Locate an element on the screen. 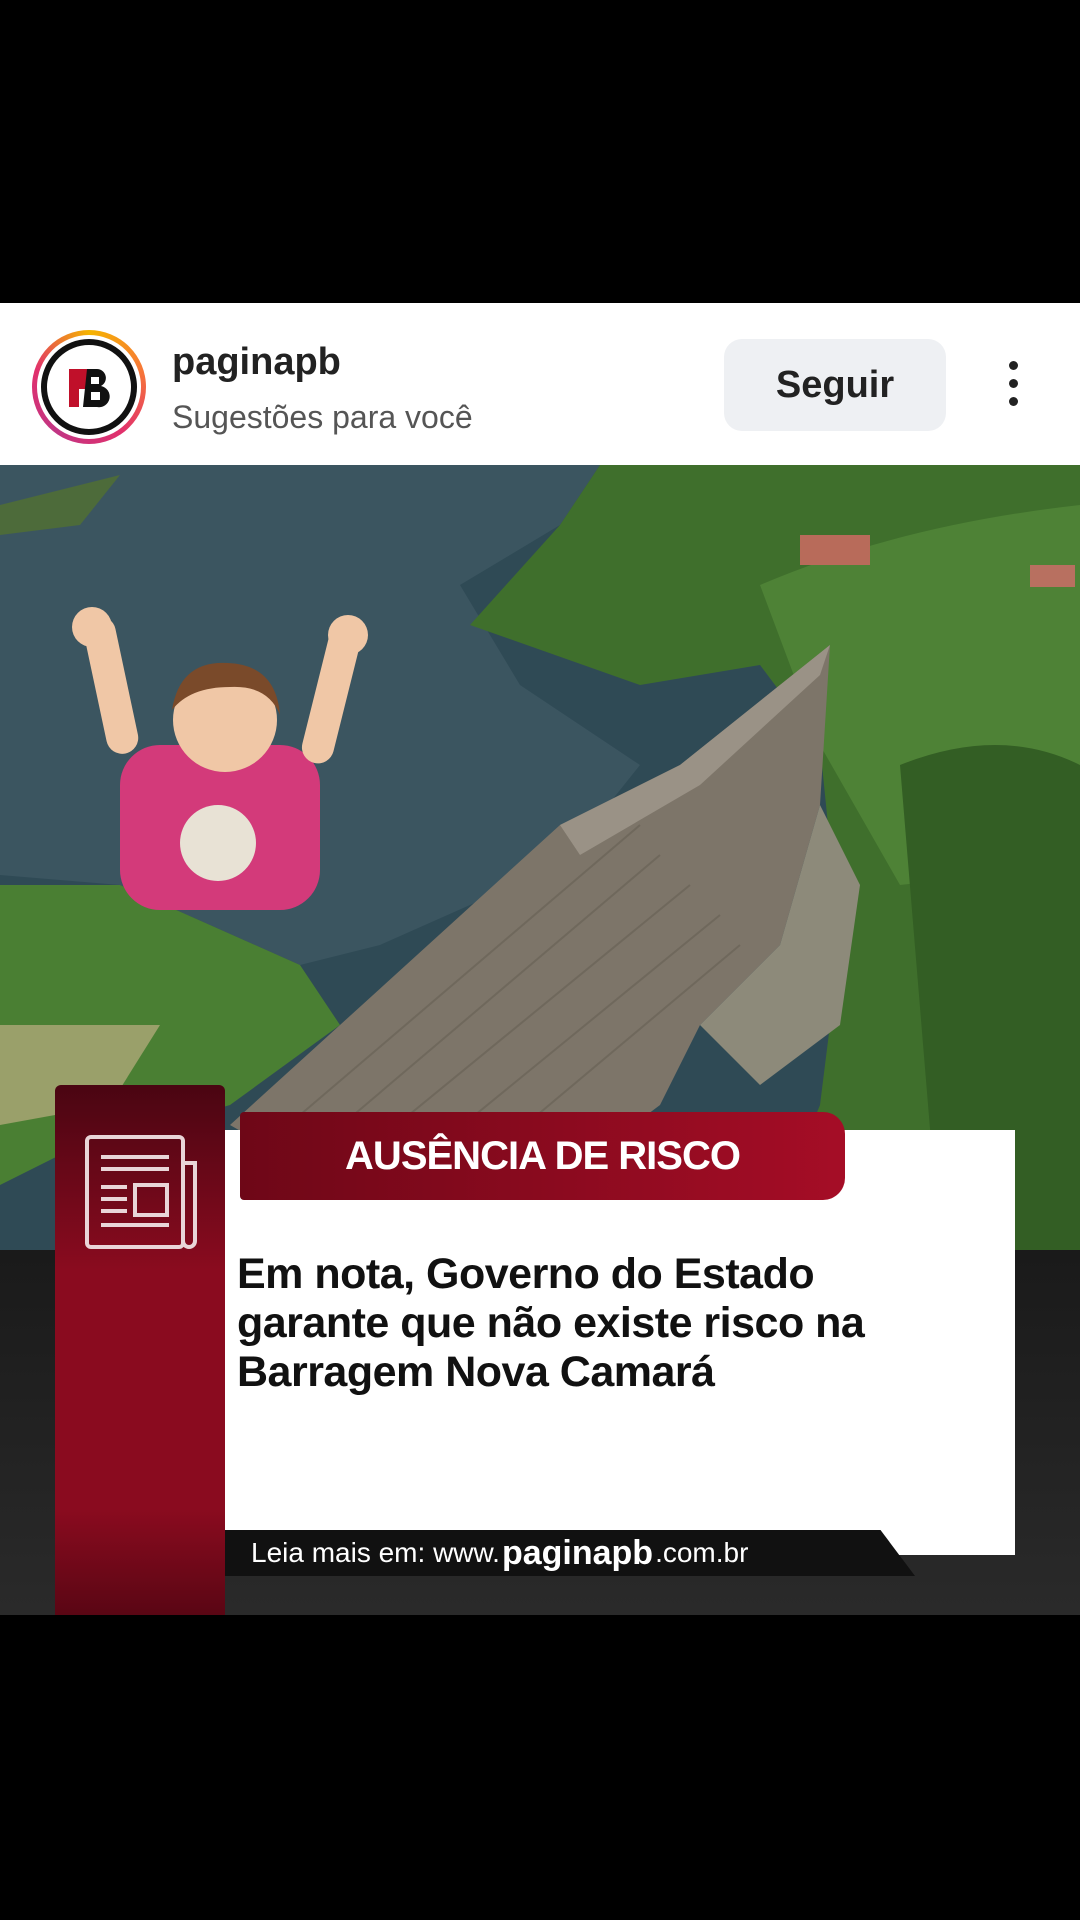  sidebar-panel is located at coordinates (140, 1350).